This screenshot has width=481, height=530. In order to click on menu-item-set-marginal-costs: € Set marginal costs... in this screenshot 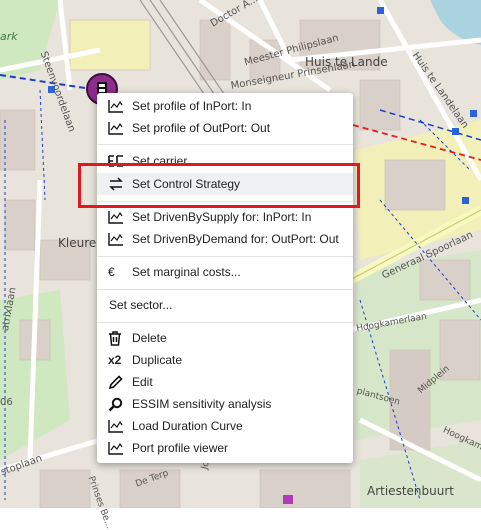, I will do `click(225, 272)`.